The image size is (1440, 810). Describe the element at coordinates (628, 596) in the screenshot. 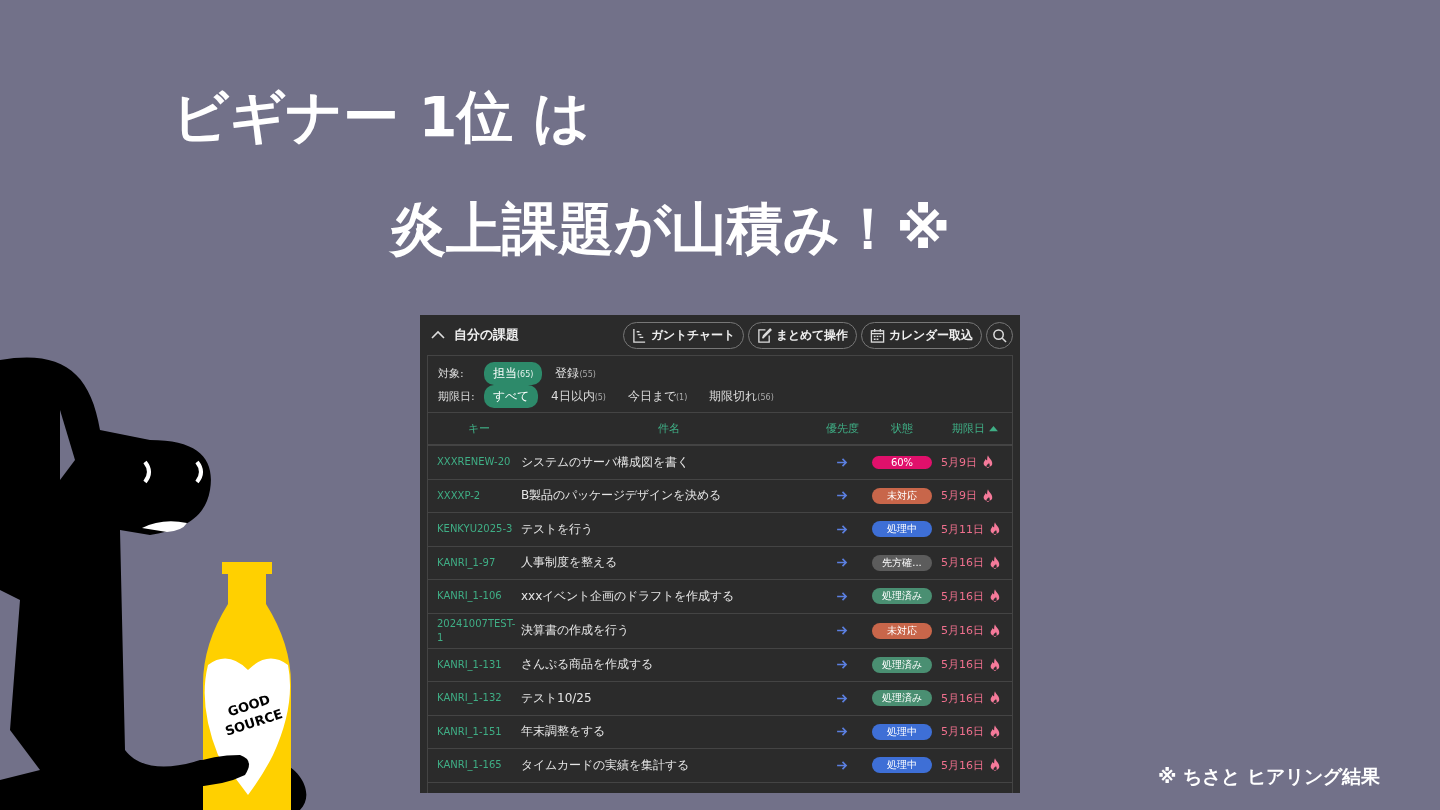

I see `issue-title: xxxイベント企画のドラフトを作成する` at that location.